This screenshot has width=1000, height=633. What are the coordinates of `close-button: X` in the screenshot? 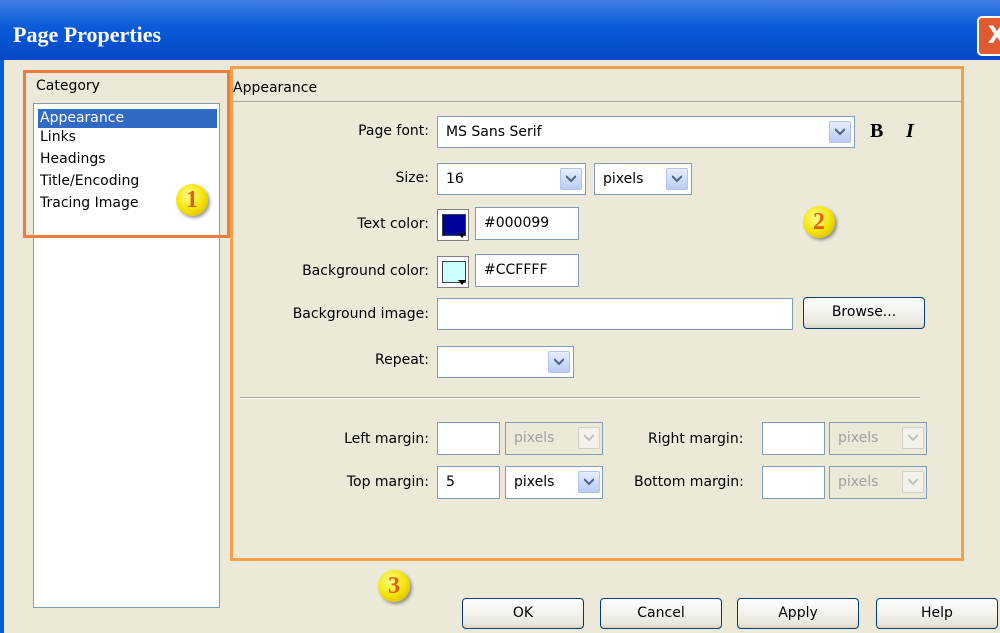 It's located at (988, 36).